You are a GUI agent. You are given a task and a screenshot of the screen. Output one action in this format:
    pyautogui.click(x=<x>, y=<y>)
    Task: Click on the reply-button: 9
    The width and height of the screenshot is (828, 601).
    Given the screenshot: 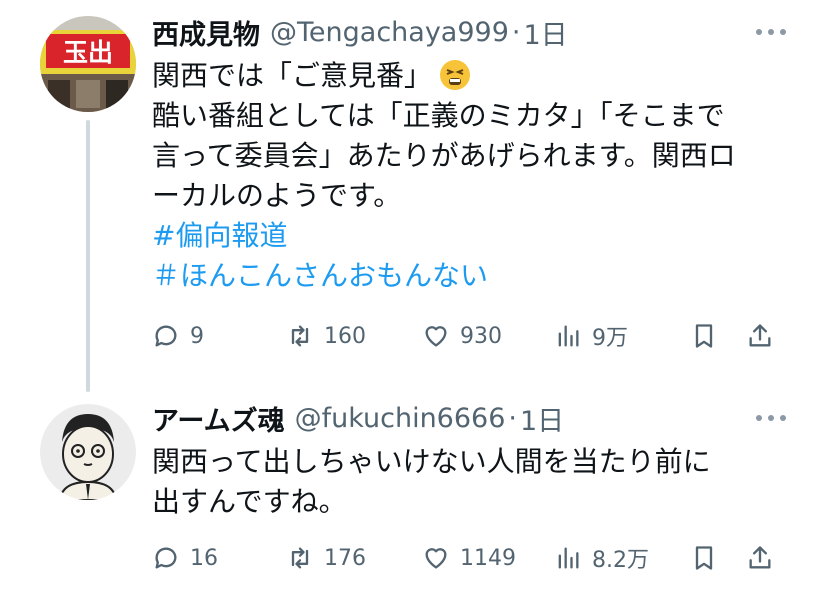 What is the action you would take?
    pyautogui.click(x=178, y=336)
    